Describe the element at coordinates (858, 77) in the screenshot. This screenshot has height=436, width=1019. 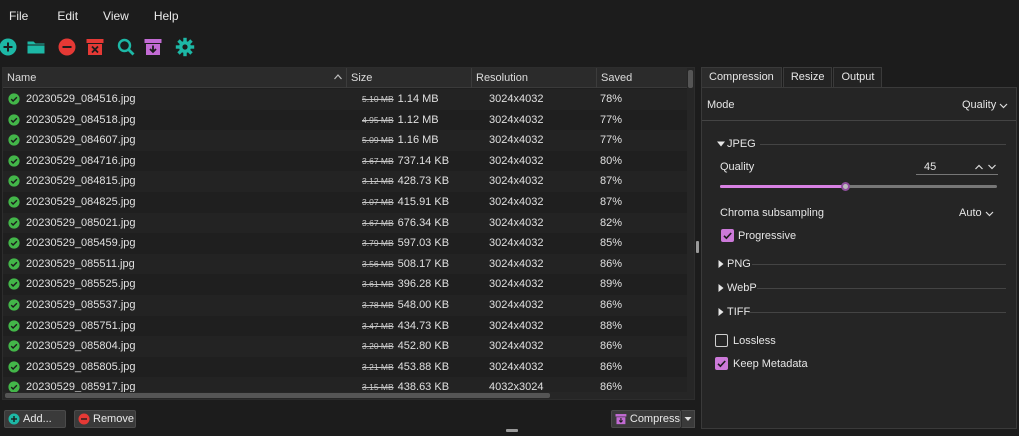
I see `tab-output: Output` at that location.